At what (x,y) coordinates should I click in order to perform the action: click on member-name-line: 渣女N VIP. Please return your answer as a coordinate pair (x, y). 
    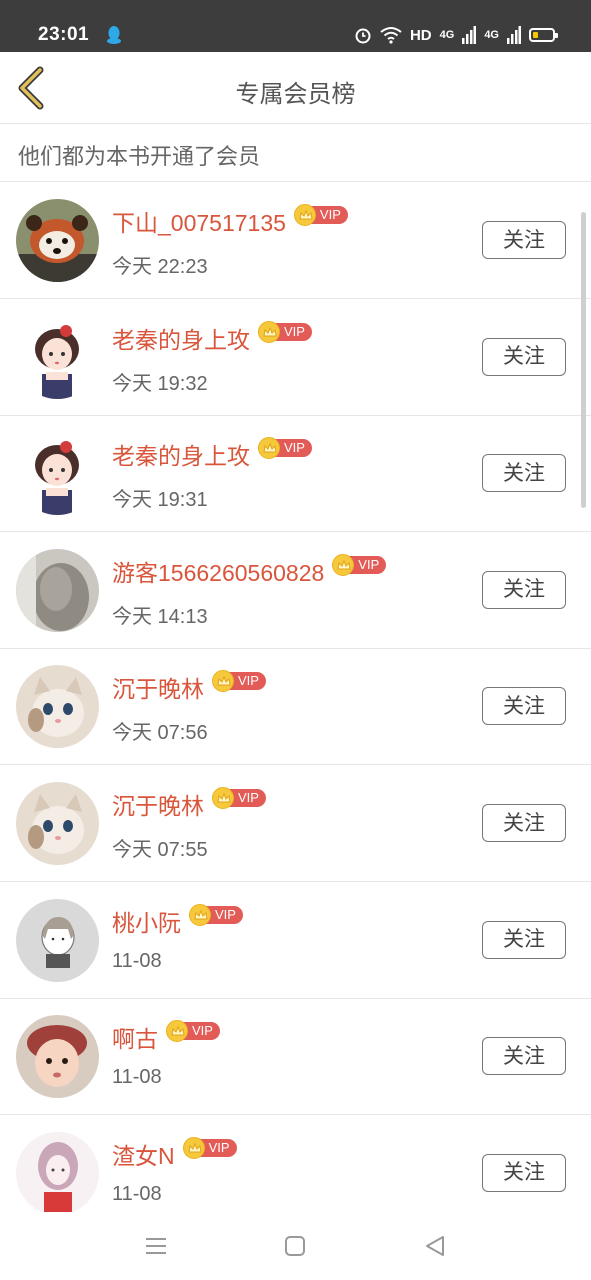
    Looking at the image, I should click on (174, 1153).